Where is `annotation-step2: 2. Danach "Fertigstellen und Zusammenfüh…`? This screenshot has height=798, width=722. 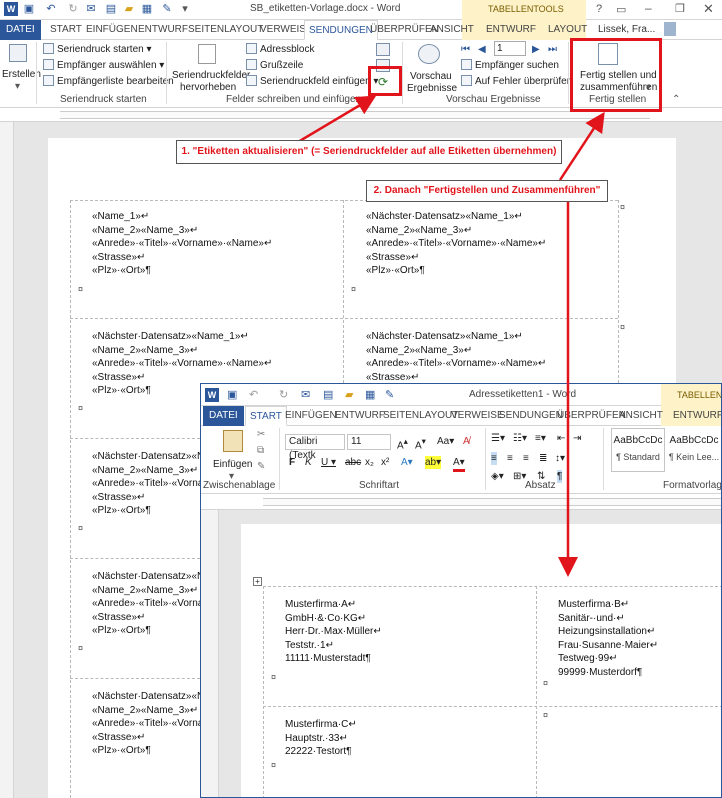
annotation-step2: 2. Danach "Fertigstellen und Zusammenfüh… is located at coordinates (487, 191).